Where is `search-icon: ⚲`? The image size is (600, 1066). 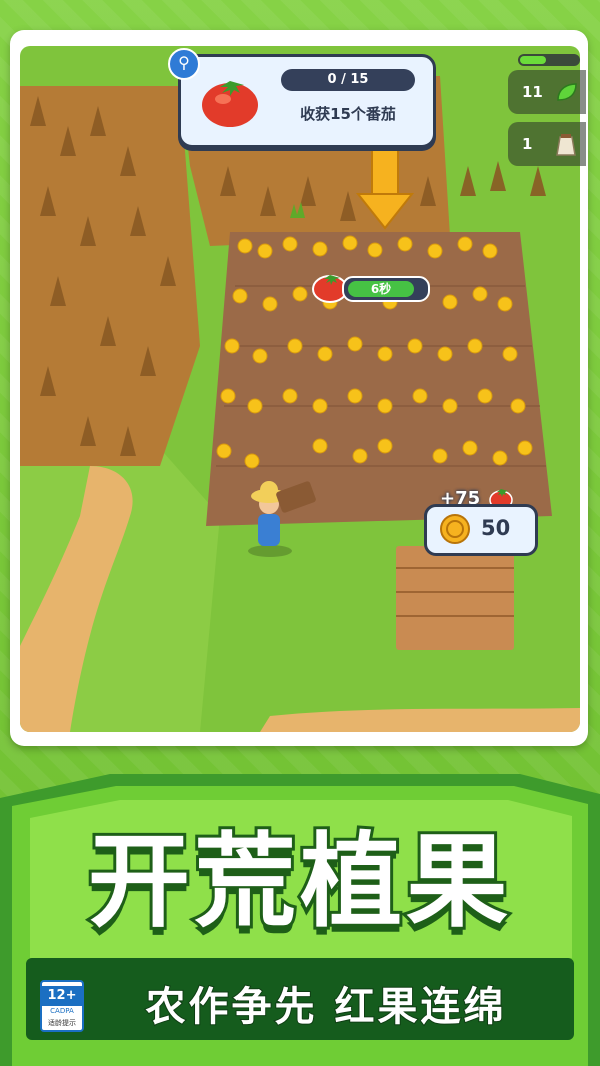 search-icon: ⚲ is located at coordinates (184, 64).